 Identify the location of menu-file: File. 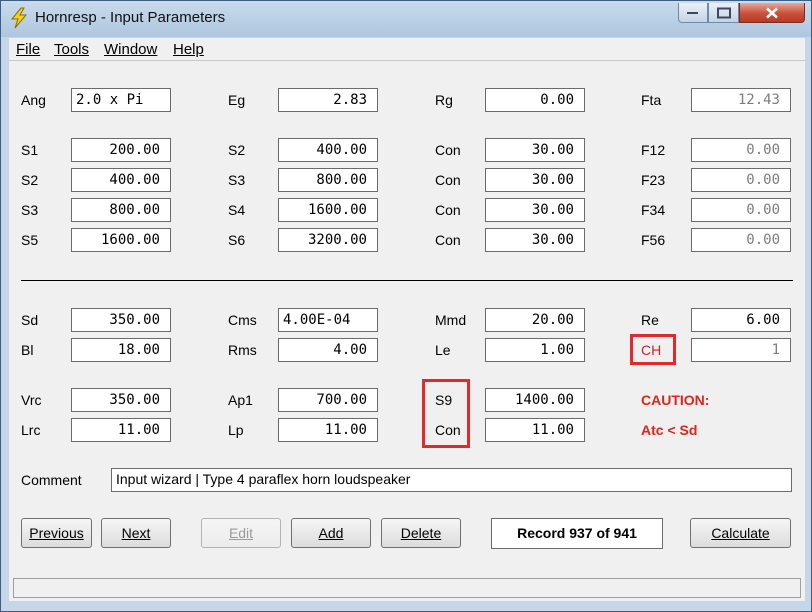
(28, 49).